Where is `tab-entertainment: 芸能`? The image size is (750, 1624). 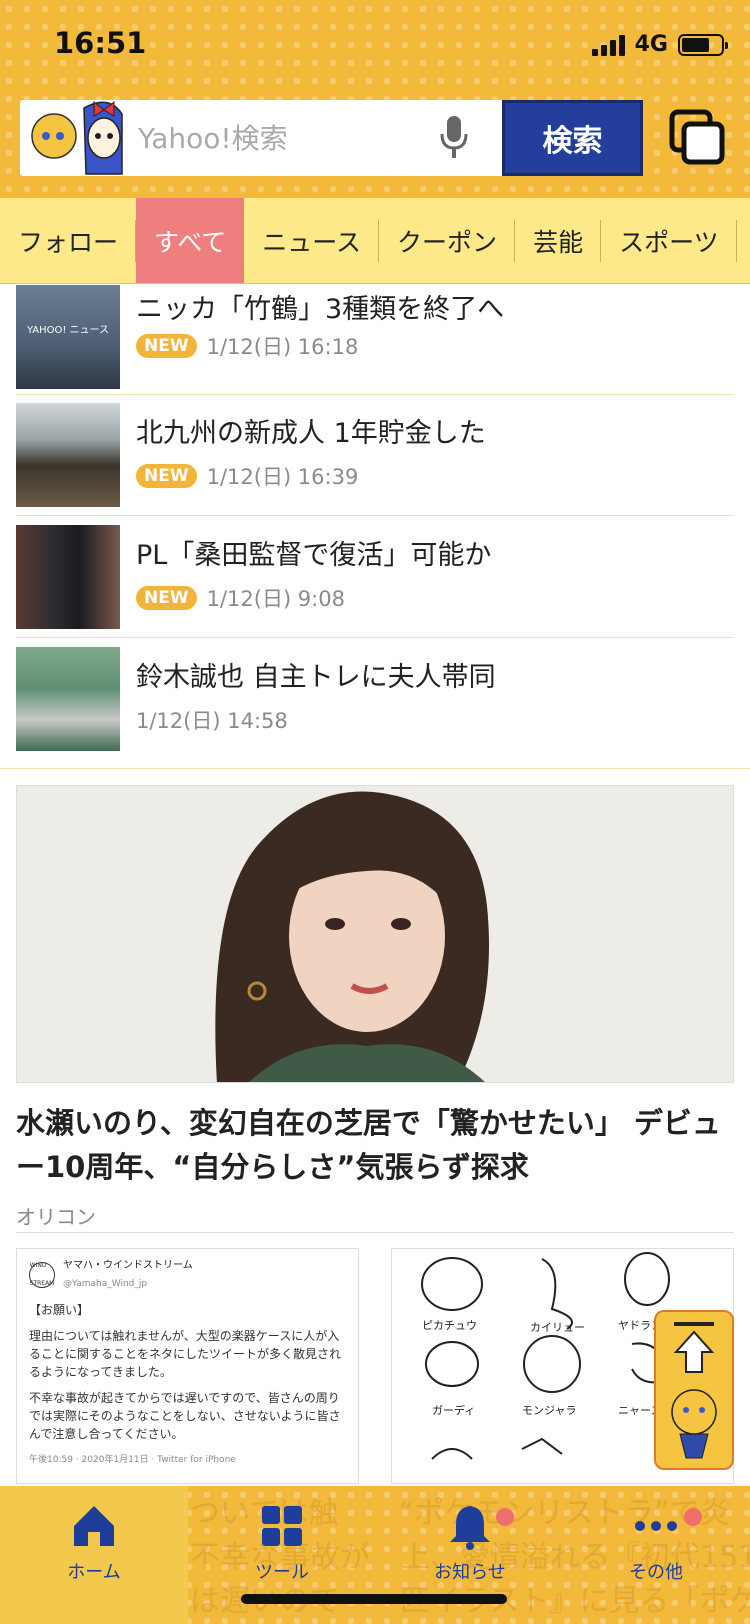 tab-entertainment: 芸能 is located at coordinates (558, 240).